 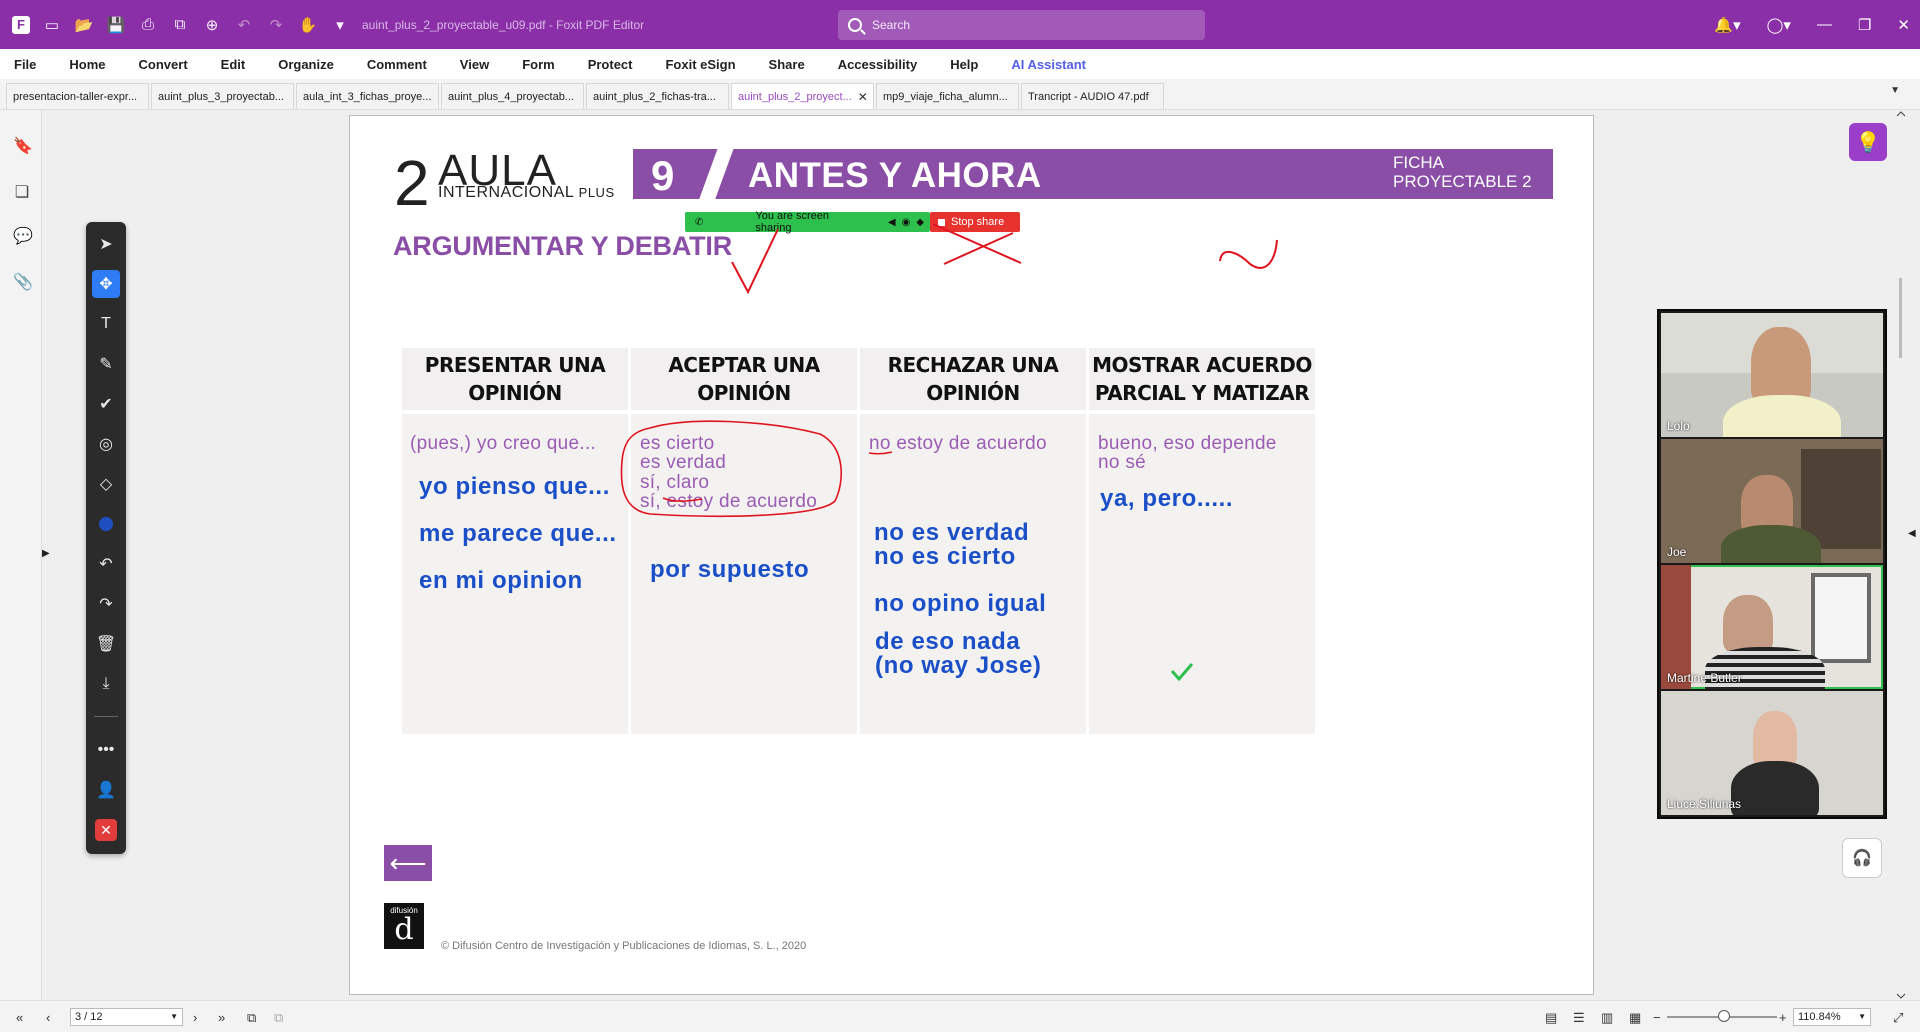 I want to click on first-page-icon: «, so click(x=19, y=1017).